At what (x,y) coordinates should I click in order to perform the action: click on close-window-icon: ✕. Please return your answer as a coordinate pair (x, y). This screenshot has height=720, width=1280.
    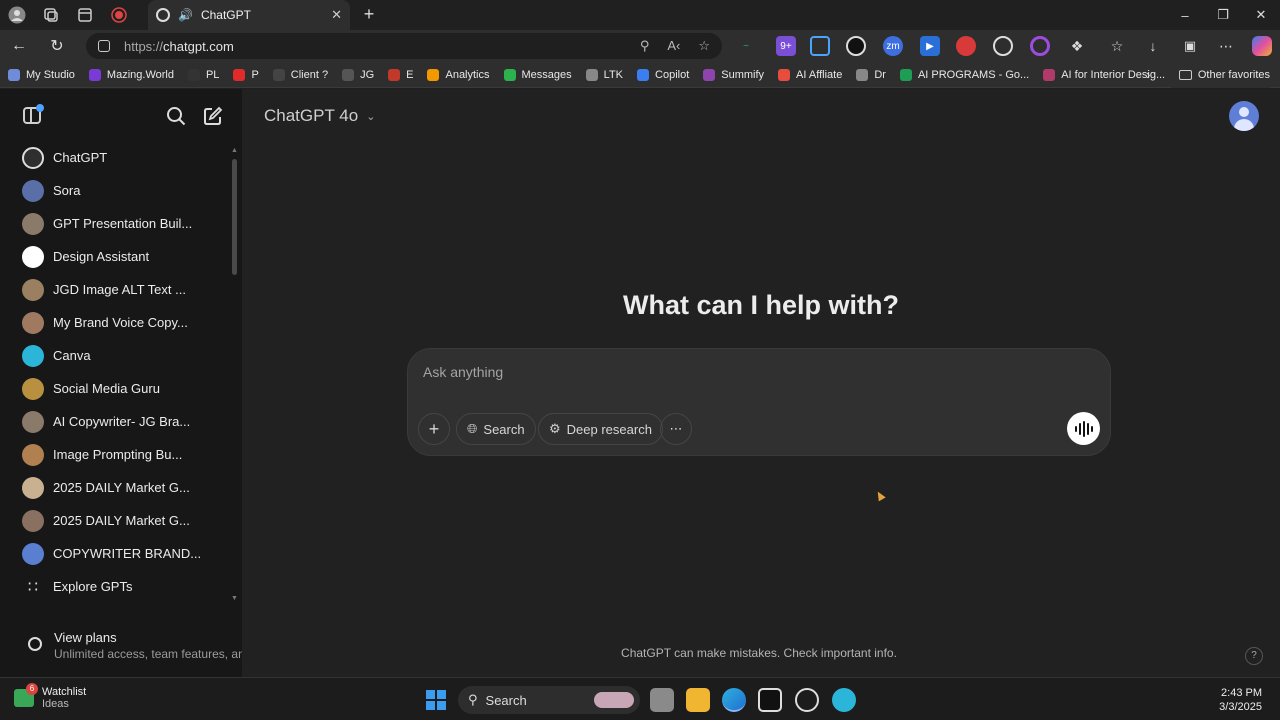
    Looking at the image, I should click on (1261, 15).